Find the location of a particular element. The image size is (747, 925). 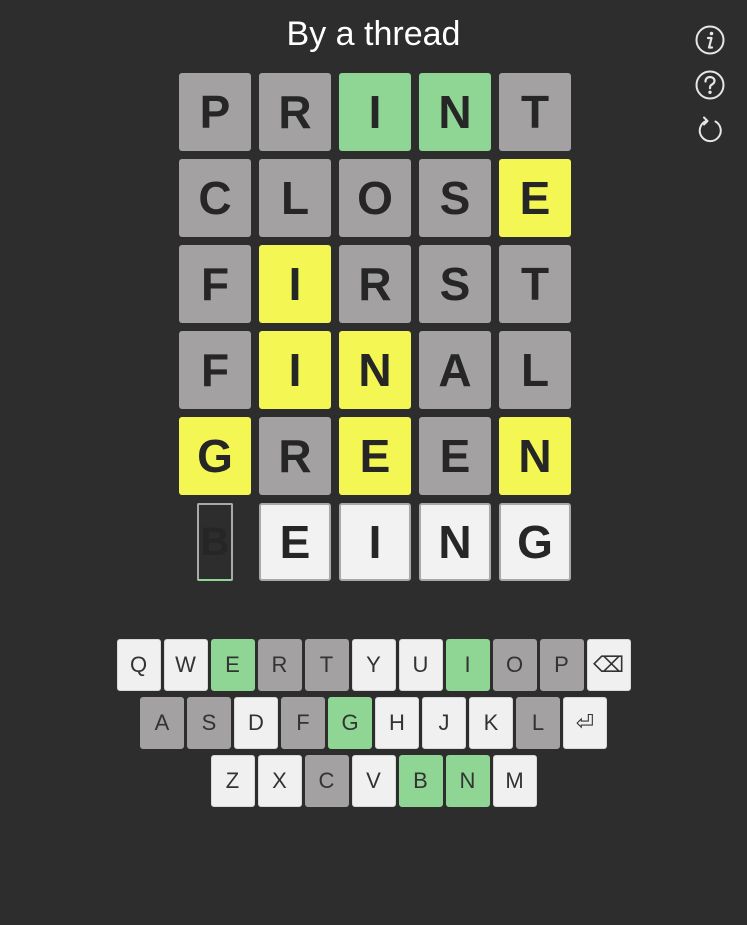

active-tile: B is located at coordinates (215, 542).